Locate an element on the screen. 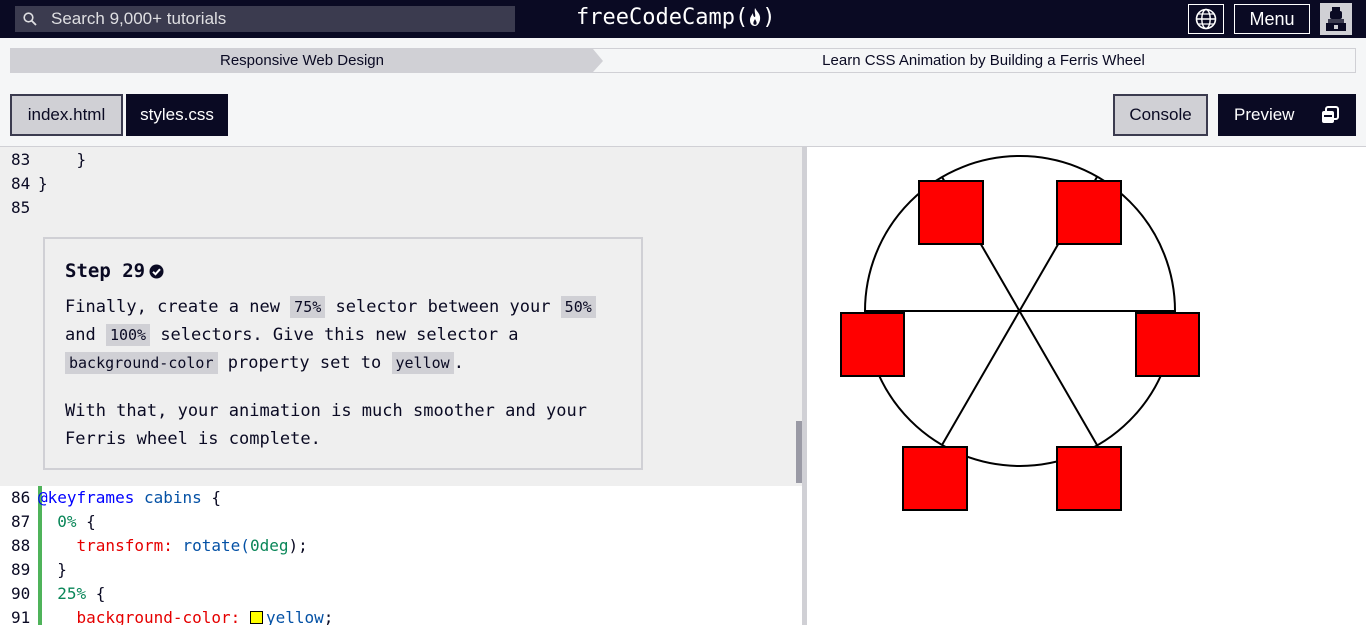 This screenshot has height=625, width=1366. line-number: 90 is located at coordinates (21, 593).